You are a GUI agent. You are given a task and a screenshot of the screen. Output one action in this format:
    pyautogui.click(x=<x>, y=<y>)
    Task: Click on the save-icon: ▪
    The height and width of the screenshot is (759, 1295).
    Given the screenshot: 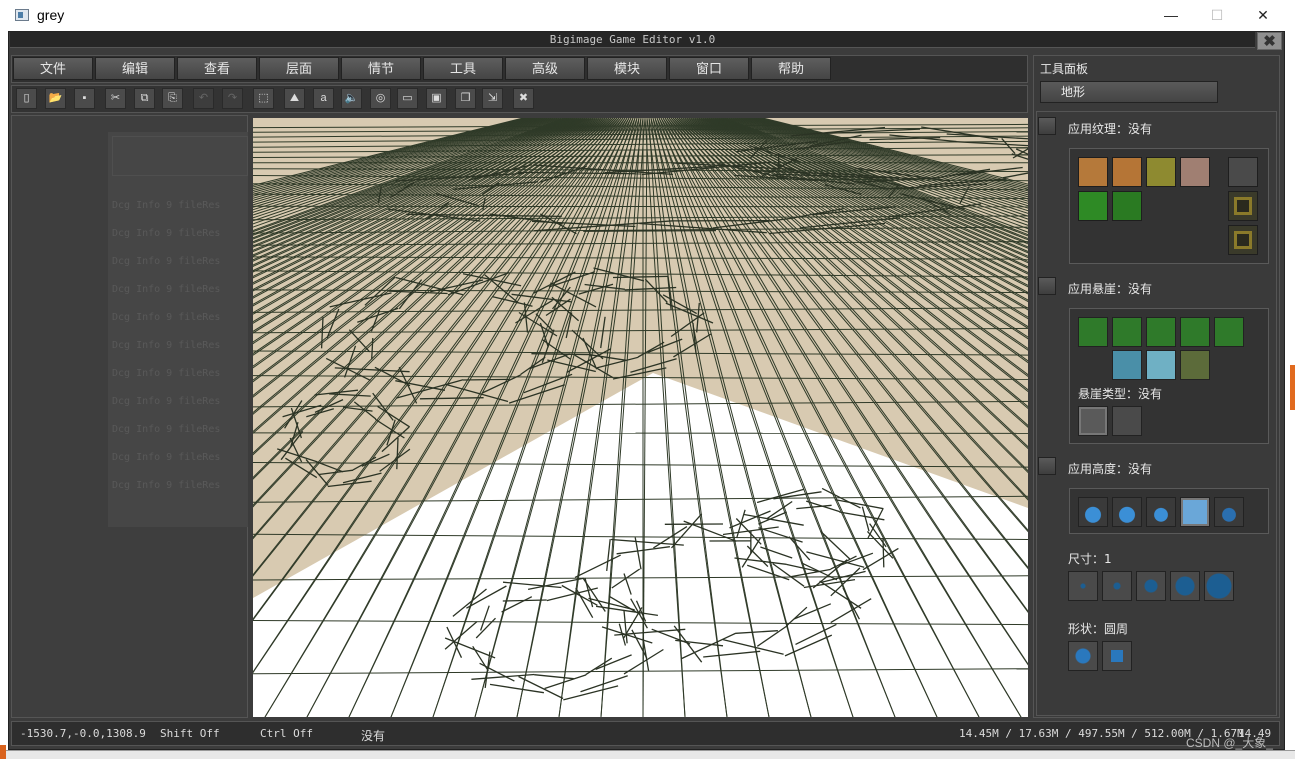 What is the action you would take?
    pyautogui.click(x=84, y=98)
    